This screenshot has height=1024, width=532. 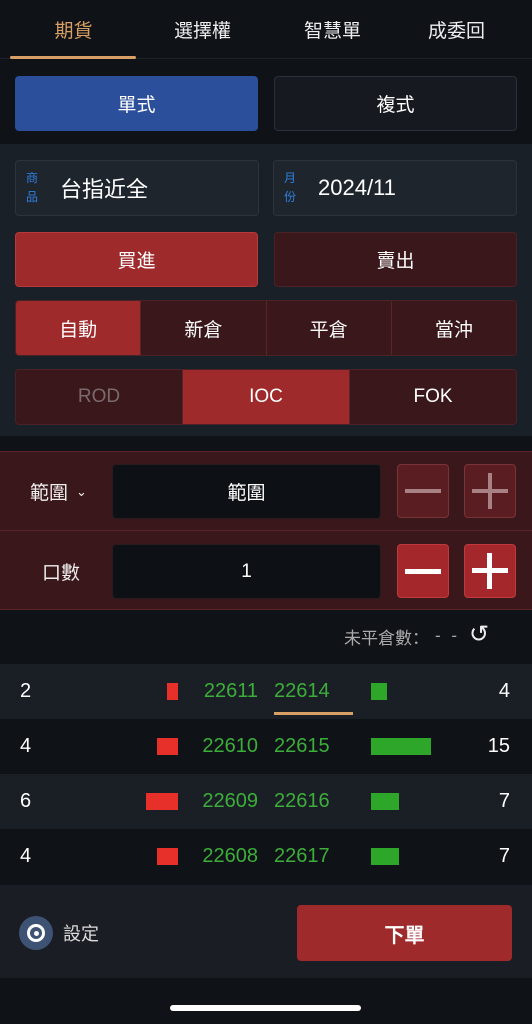 I want to click on bid-price: 22609, so click(x=230, y=801).